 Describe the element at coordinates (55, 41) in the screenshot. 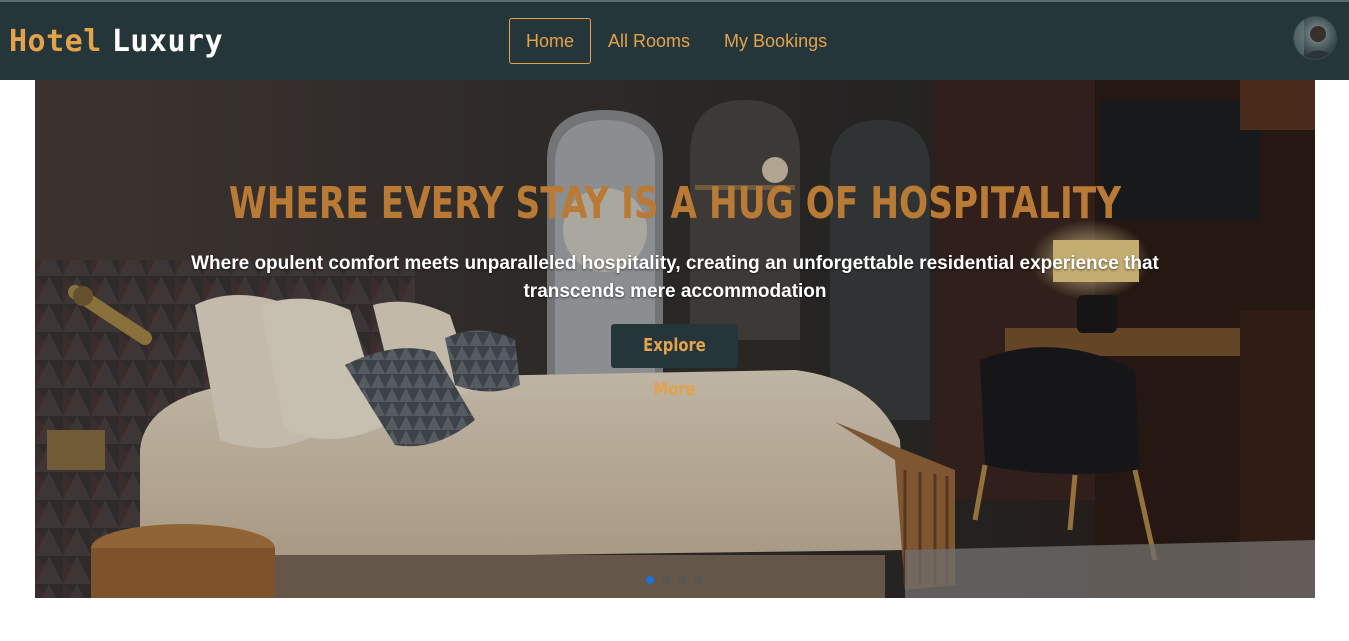

I see `brand-part-hotel: Hotel` at that location.